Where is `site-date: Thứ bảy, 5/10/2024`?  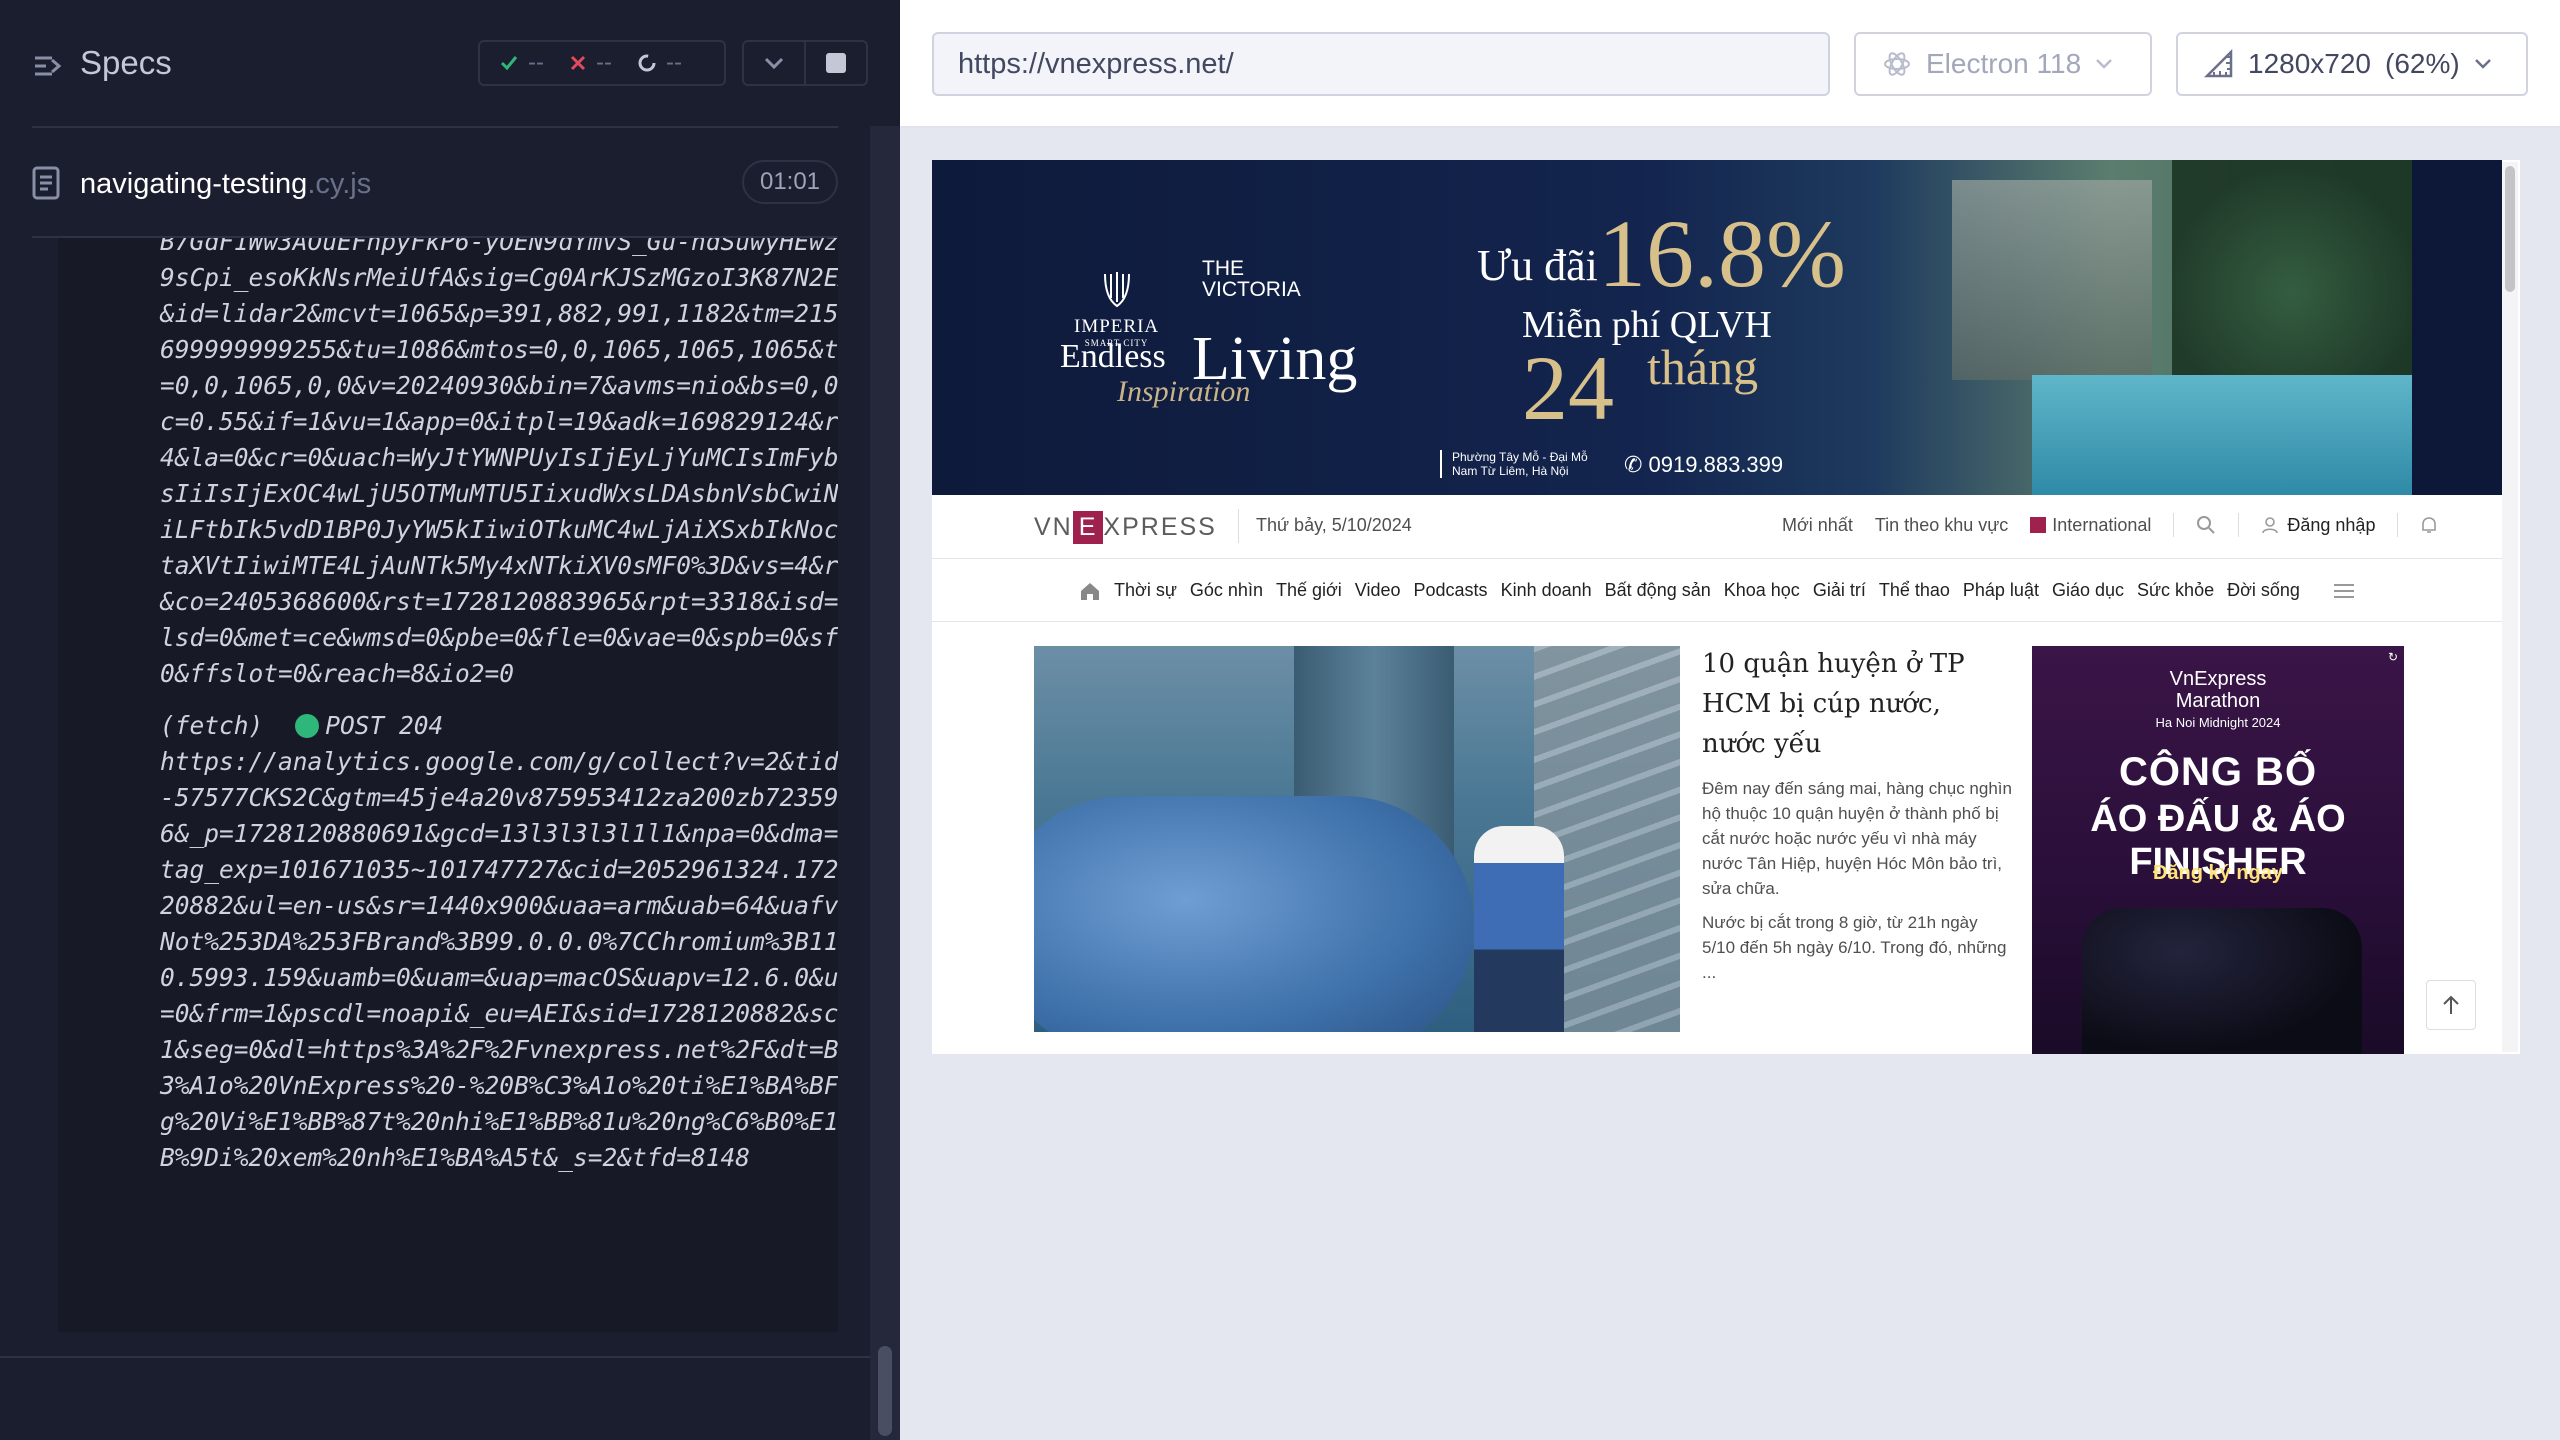 site-date: Thứ bảy, 5/10/2024 is located at coordinates (1334, 525).